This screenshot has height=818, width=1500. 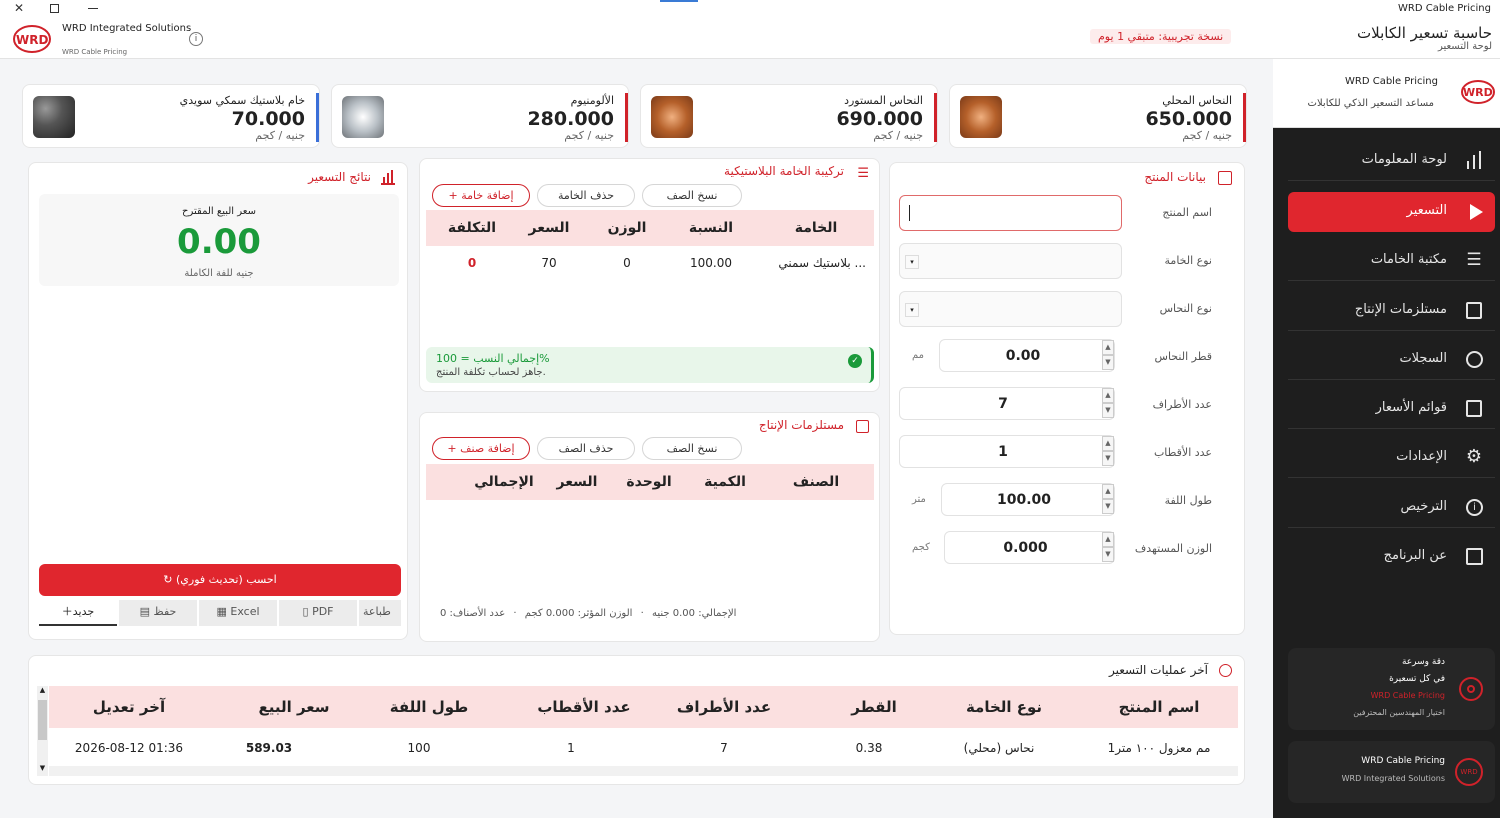 What do you see at coordinates (1108, 403) in the screenshot?
I see `ends-count-spinner: ▲ ▼` at bounding box center [1108, 403].